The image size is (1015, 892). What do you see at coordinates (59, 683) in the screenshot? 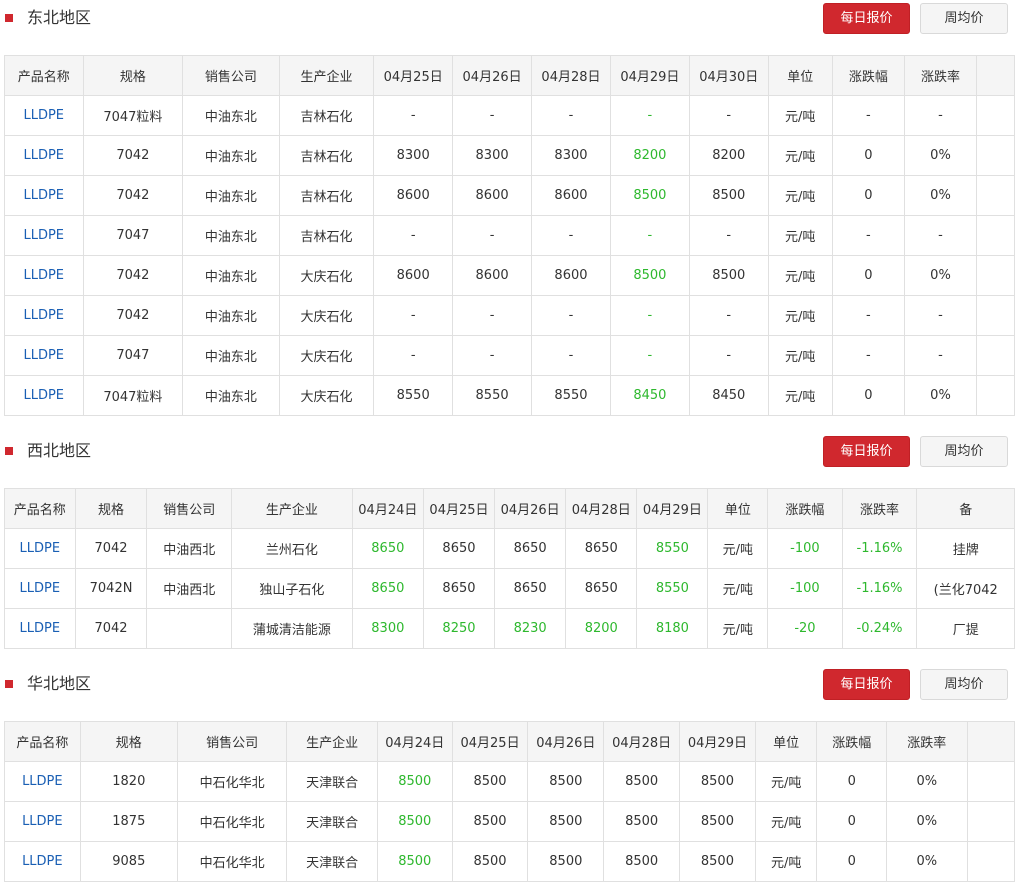
I see `section-title: 华北地区` at bounding box center [59, 683].